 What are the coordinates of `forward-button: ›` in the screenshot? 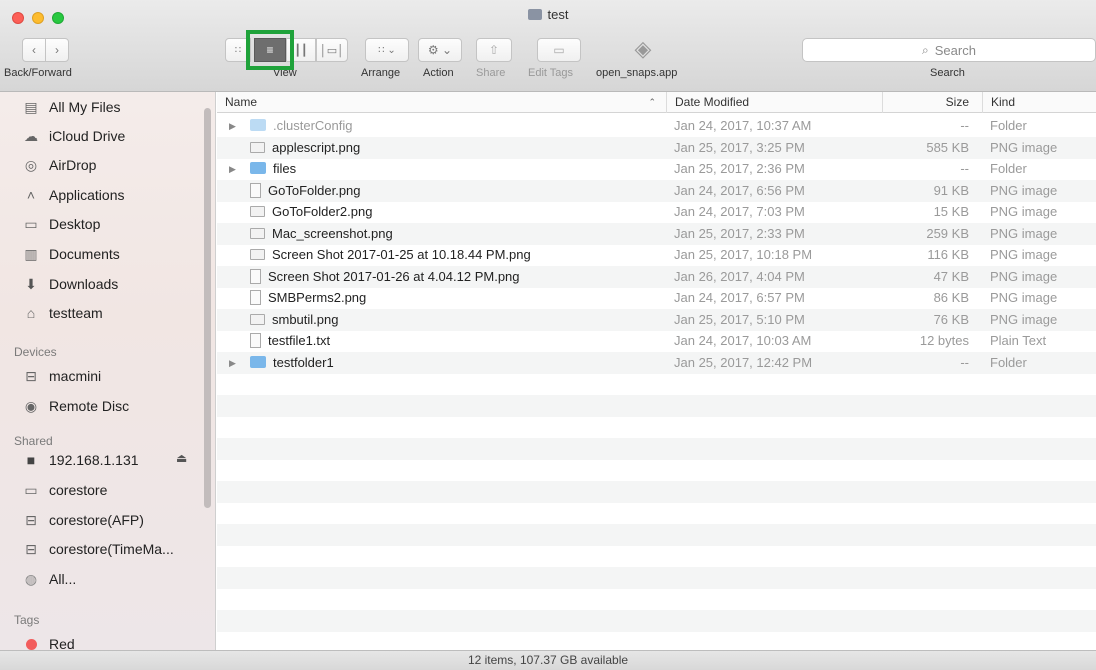 It's located at (57, 50).